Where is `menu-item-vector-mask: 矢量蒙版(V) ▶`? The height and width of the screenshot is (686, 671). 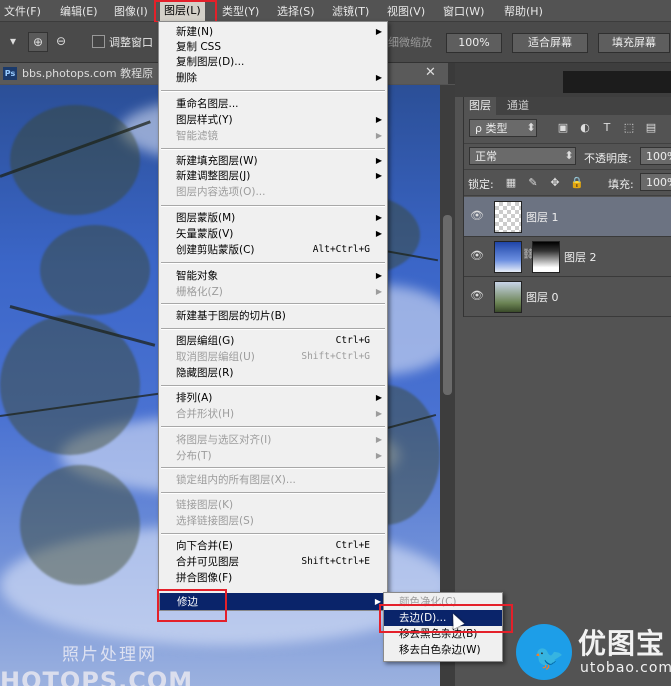
menu-item-vector-mask: 矢量蒙版(V) ▶ is located at coordinates (273, 234).